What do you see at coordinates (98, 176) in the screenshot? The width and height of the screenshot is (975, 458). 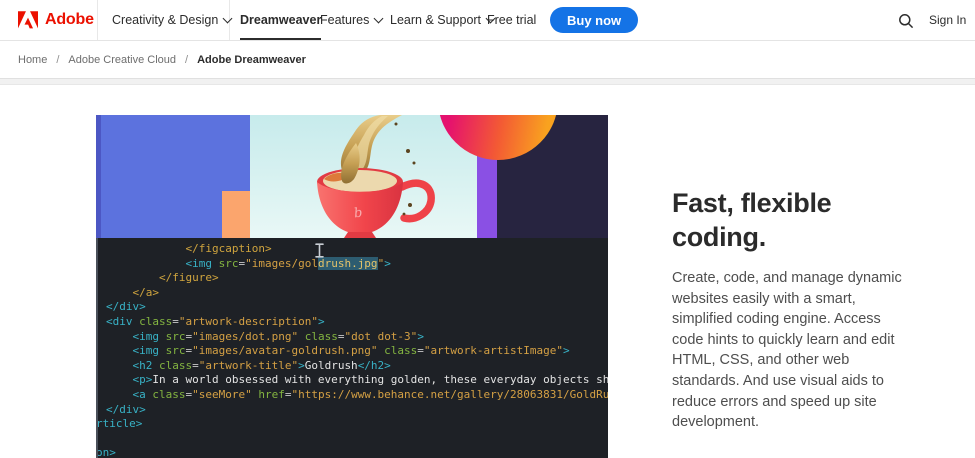 I see `artwork-blue-edge` at bounding box center [98, 176].